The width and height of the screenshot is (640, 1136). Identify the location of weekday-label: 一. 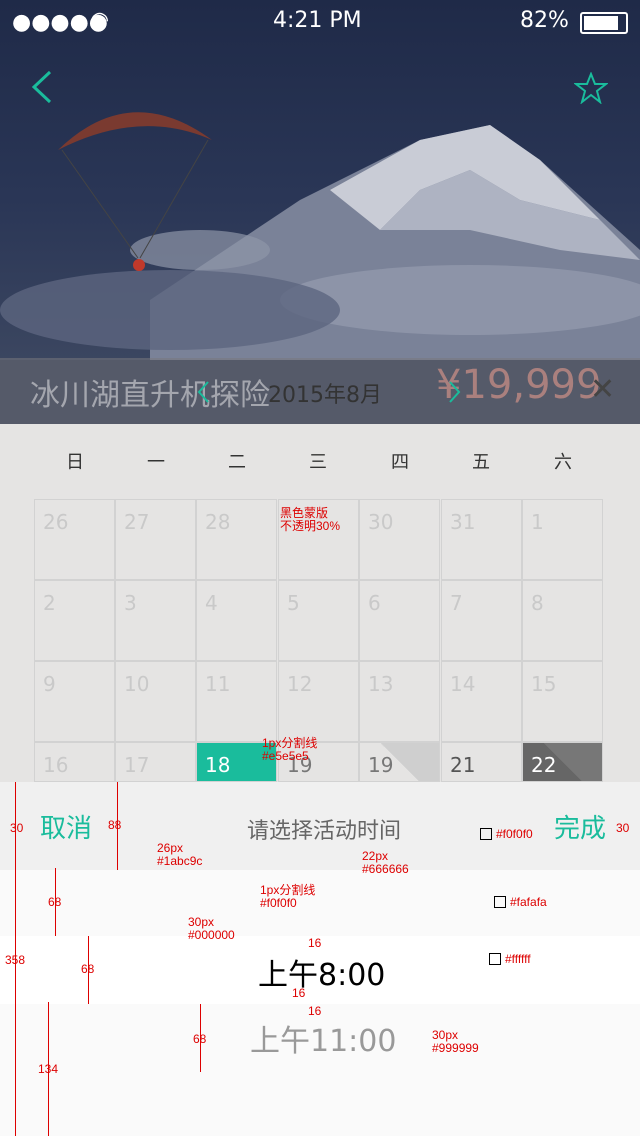
(156, 462).